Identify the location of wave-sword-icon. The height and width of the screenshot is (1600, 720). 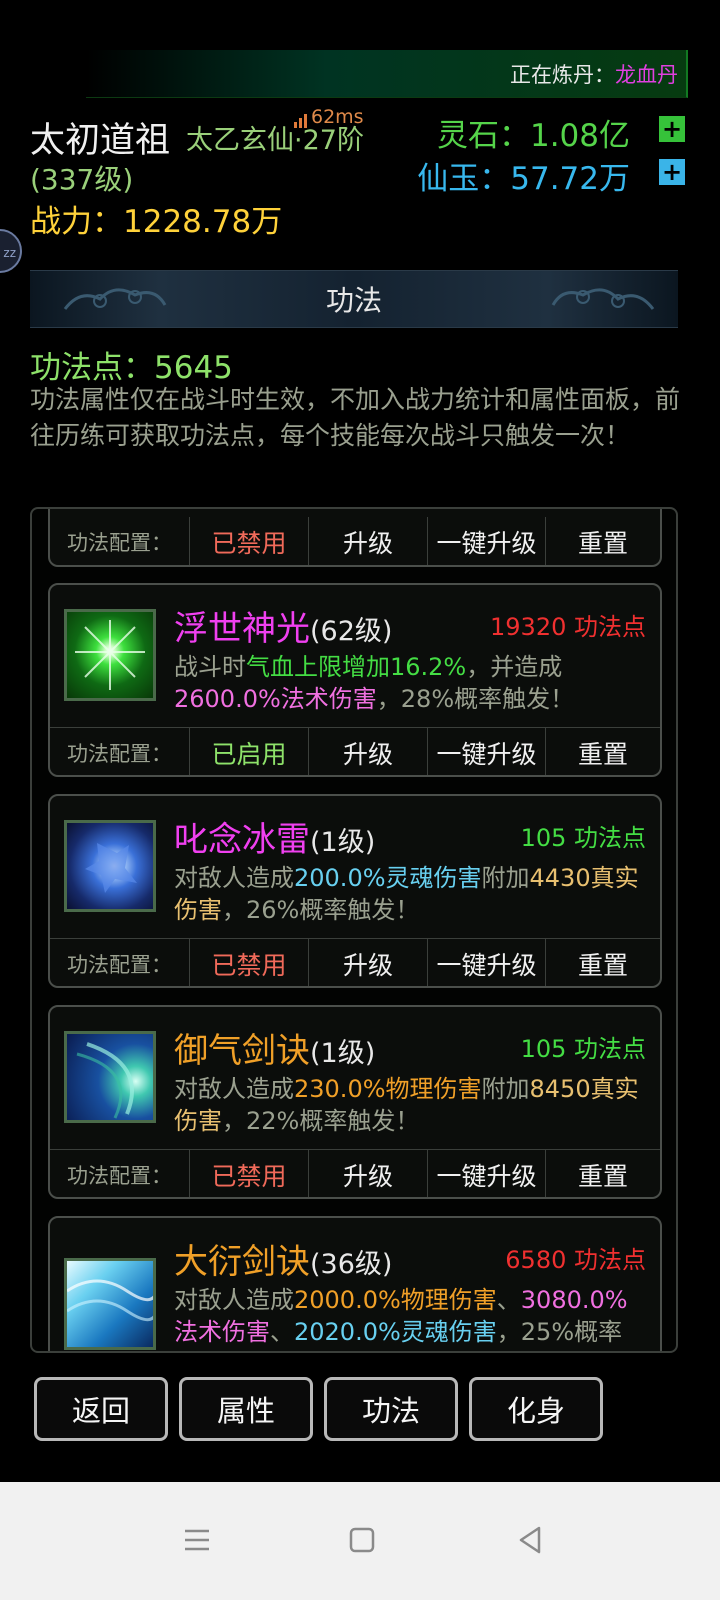
(110, 1304).